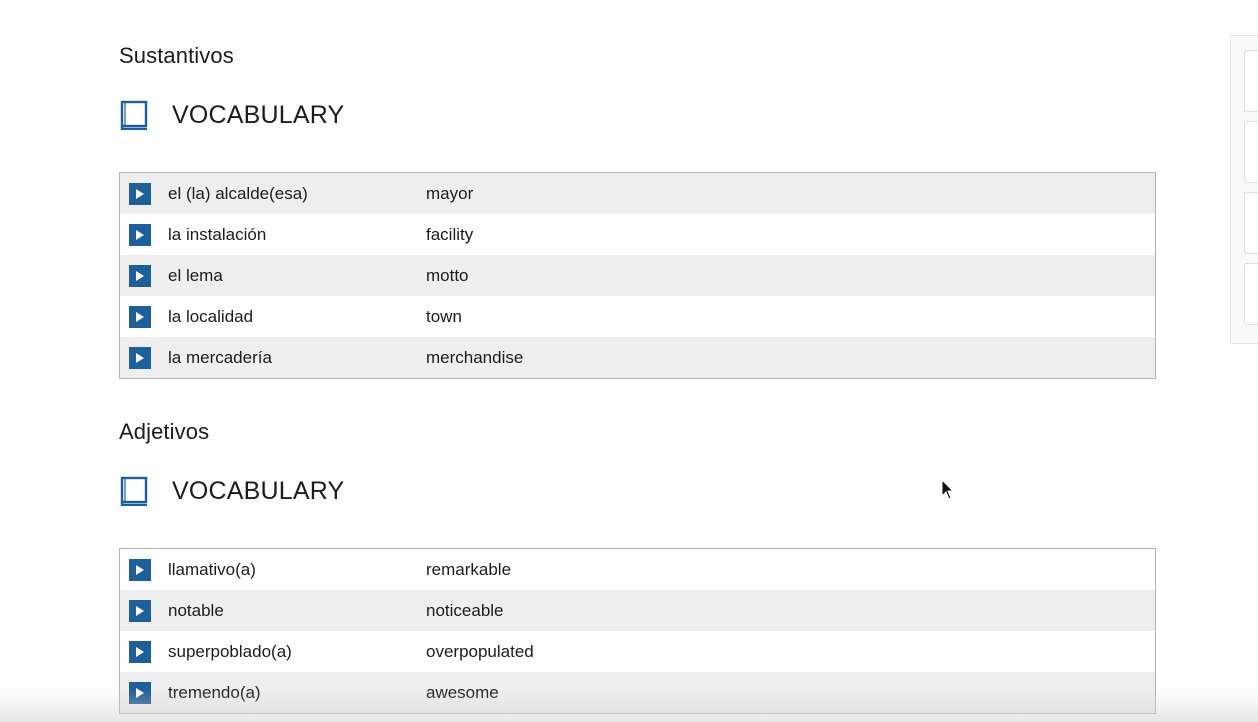 The height and width of the screenshot is (722, 1258). What do you see at coordinates (469, 569) in the screenshot?
I see `meaning-text: remarkable` at bounding box center [469, 569].